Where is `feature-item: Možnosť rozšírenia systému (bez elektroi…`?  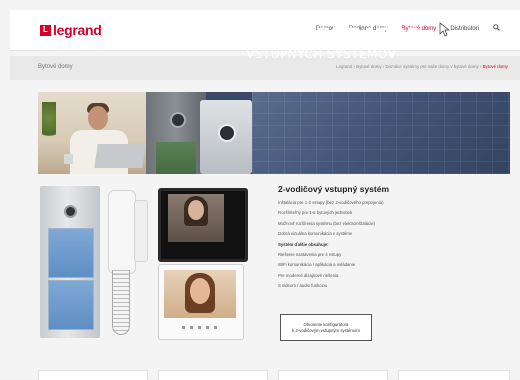 feature-item: Možnosť rozšírenia systému (bez elektroi… is located at coordinates (326, 223).